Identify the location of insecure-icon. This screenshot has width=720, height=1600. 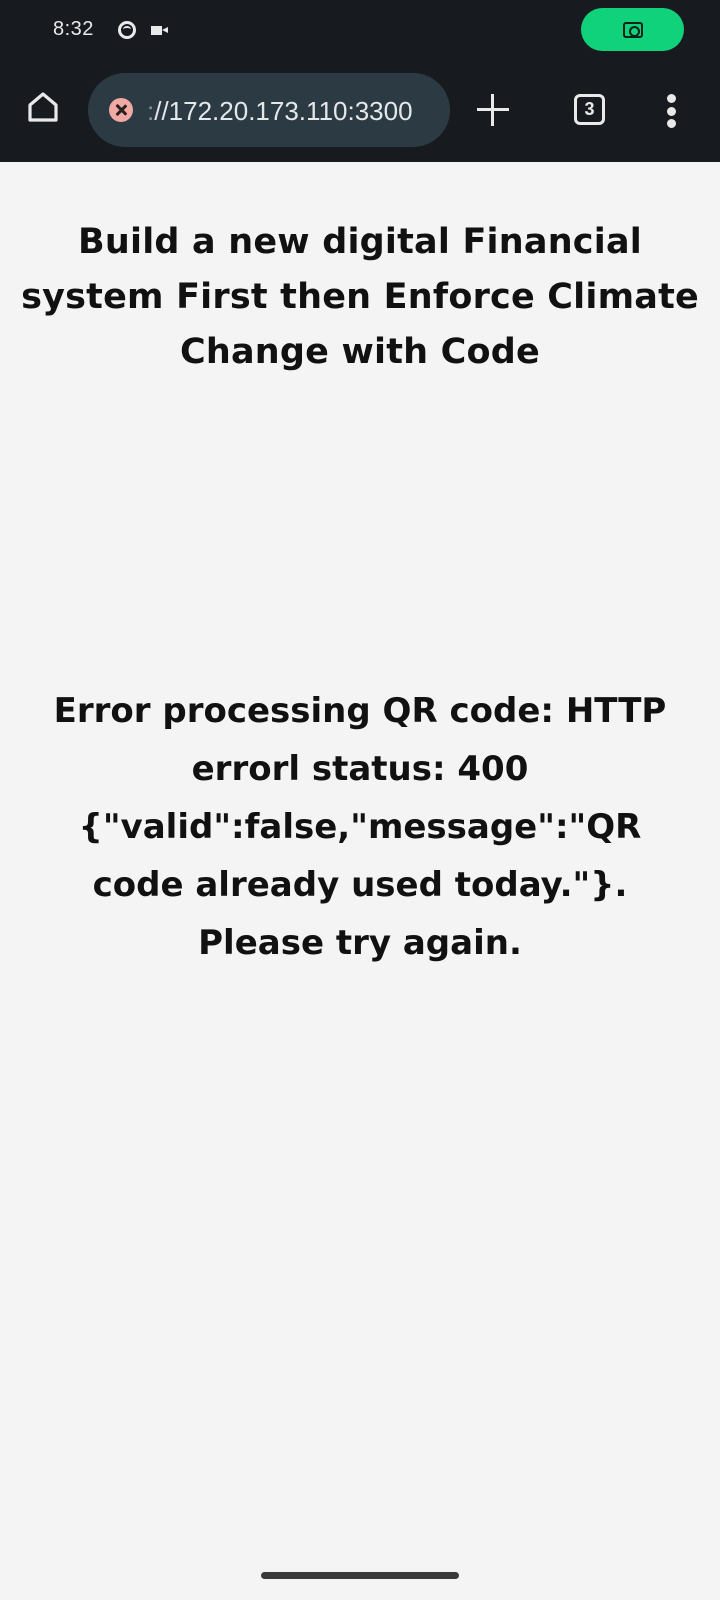
(121, 110).